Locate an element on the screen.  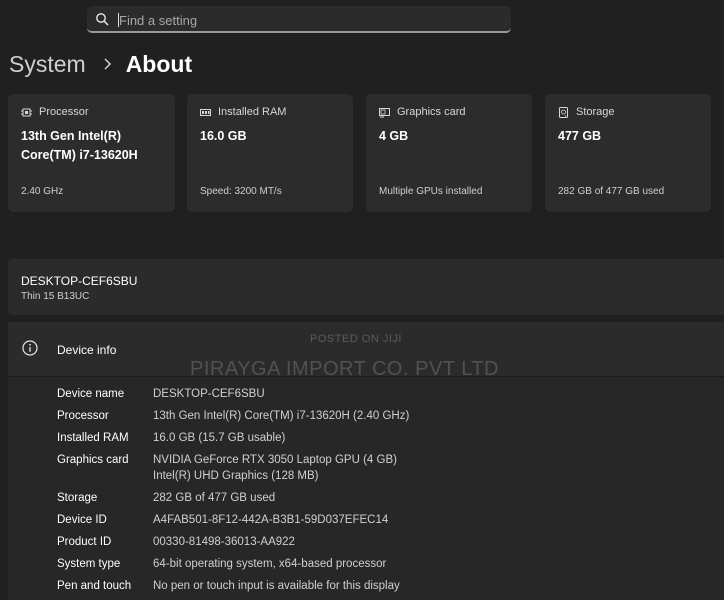
breadcrumb: System About is located at coordinates (100, 64).